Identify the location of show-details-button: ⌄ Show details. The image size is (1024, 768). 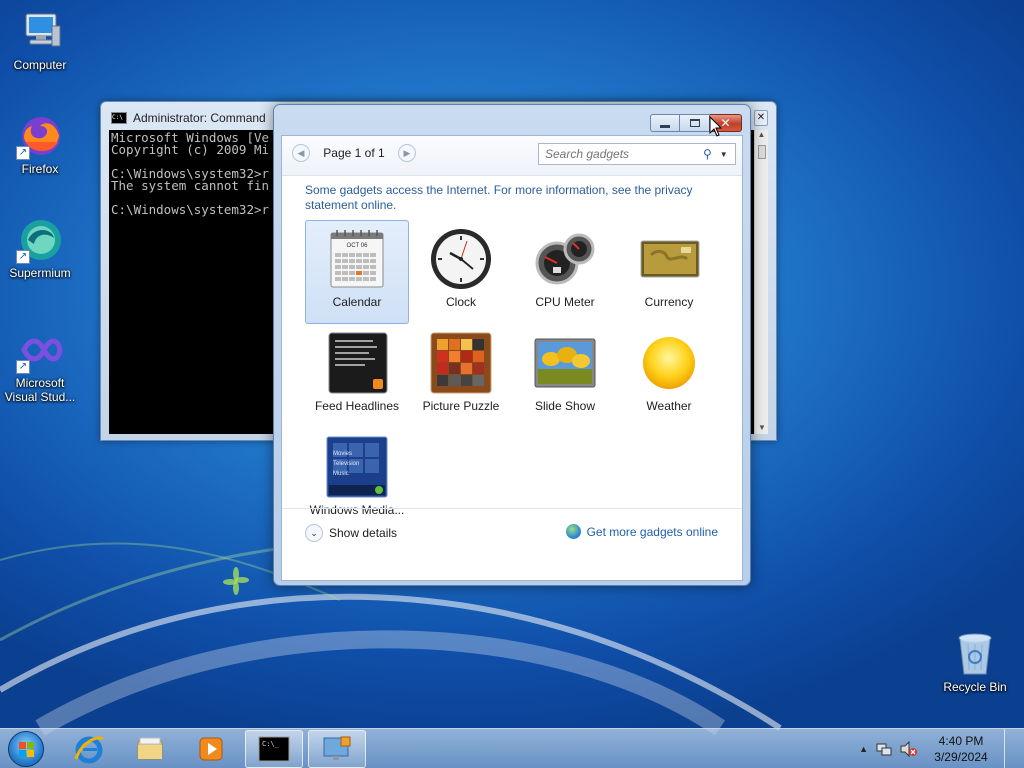
(351, 533).